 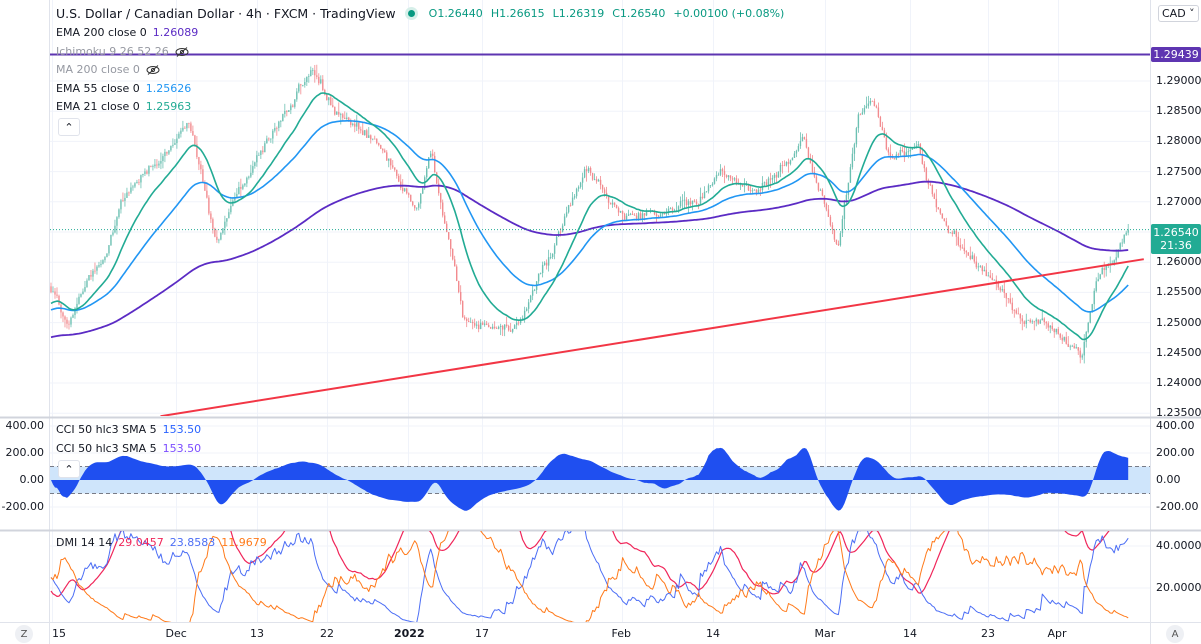 I want to click on collapse-legend-button: ⌃, so click(x=69, y=127).